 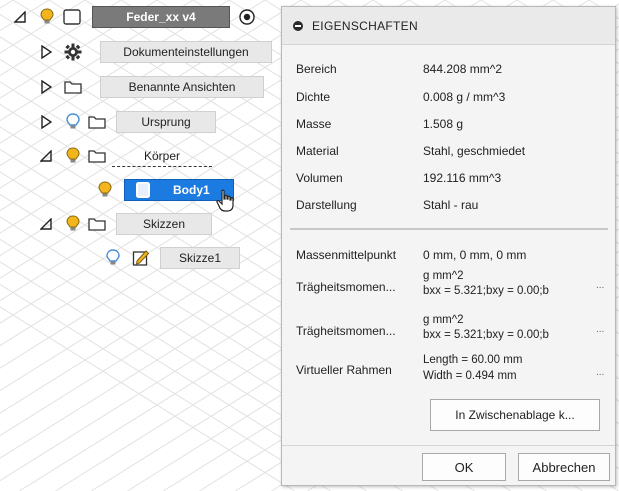 I want to click on property-value: 1.508 g, so click(x=443, y=124).